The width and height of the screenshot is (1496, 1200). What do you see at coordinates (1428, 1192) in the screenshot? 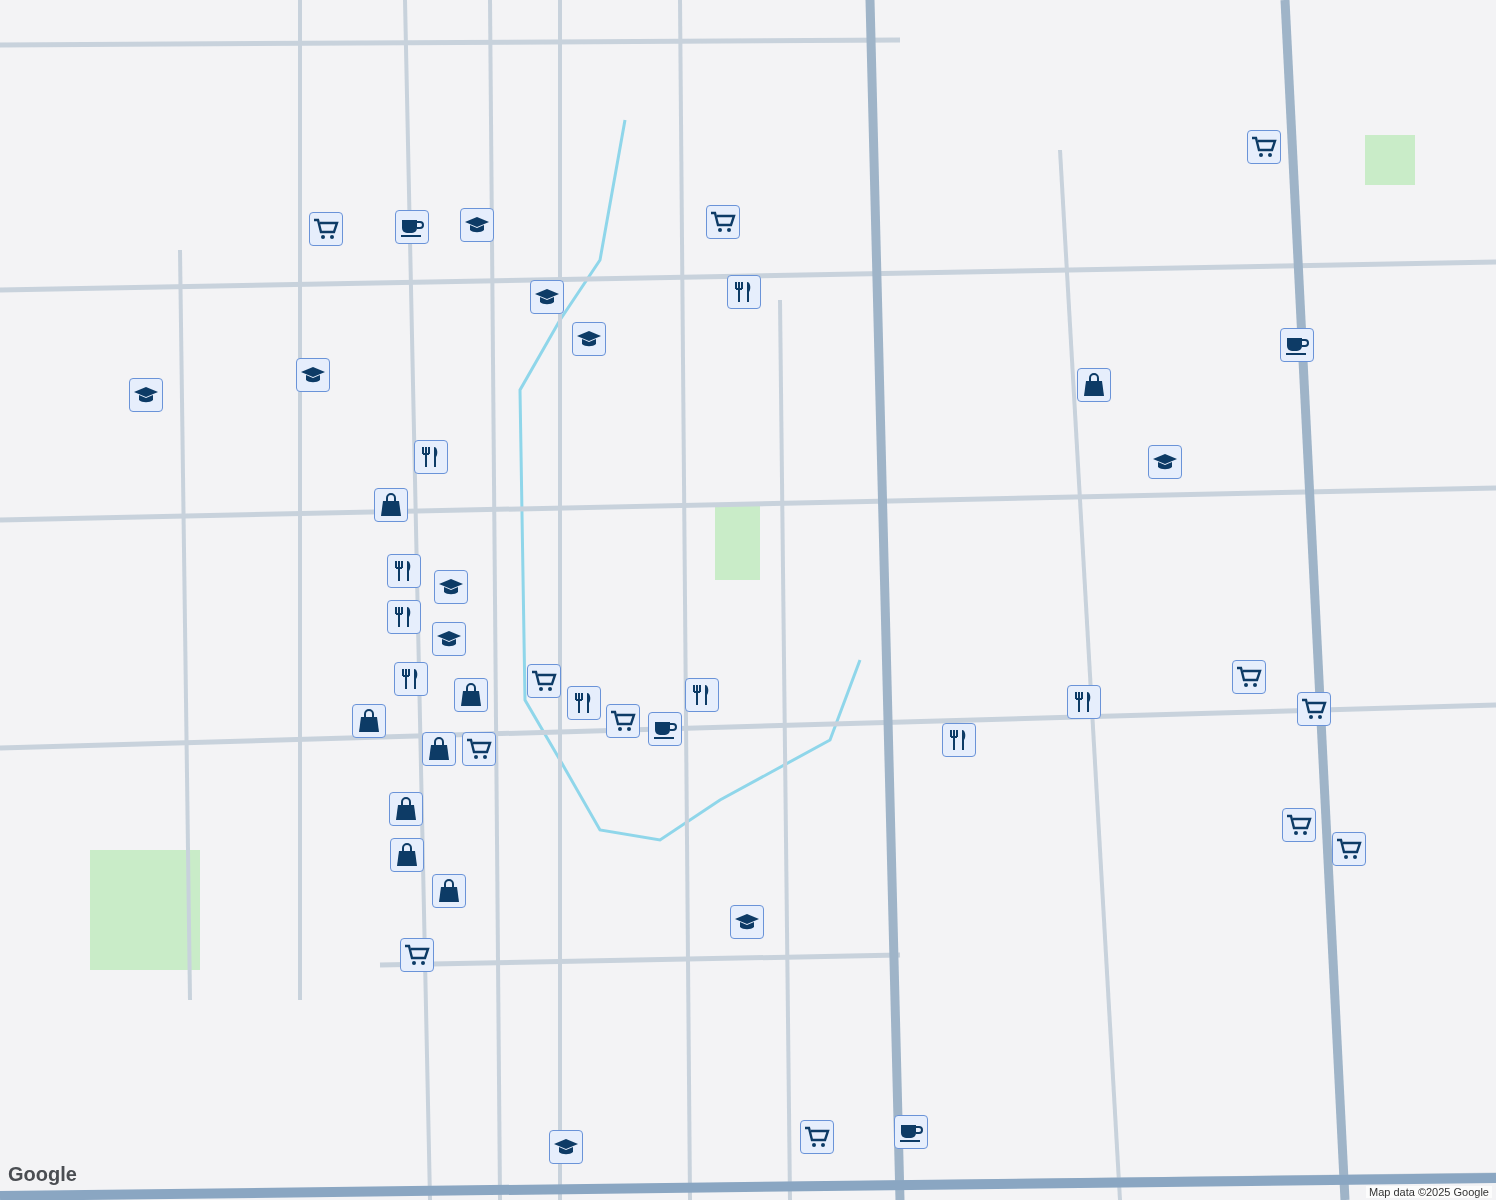
I see `map-attribution: Map data ©2025 Google` at bounding box center [1428, 1192].